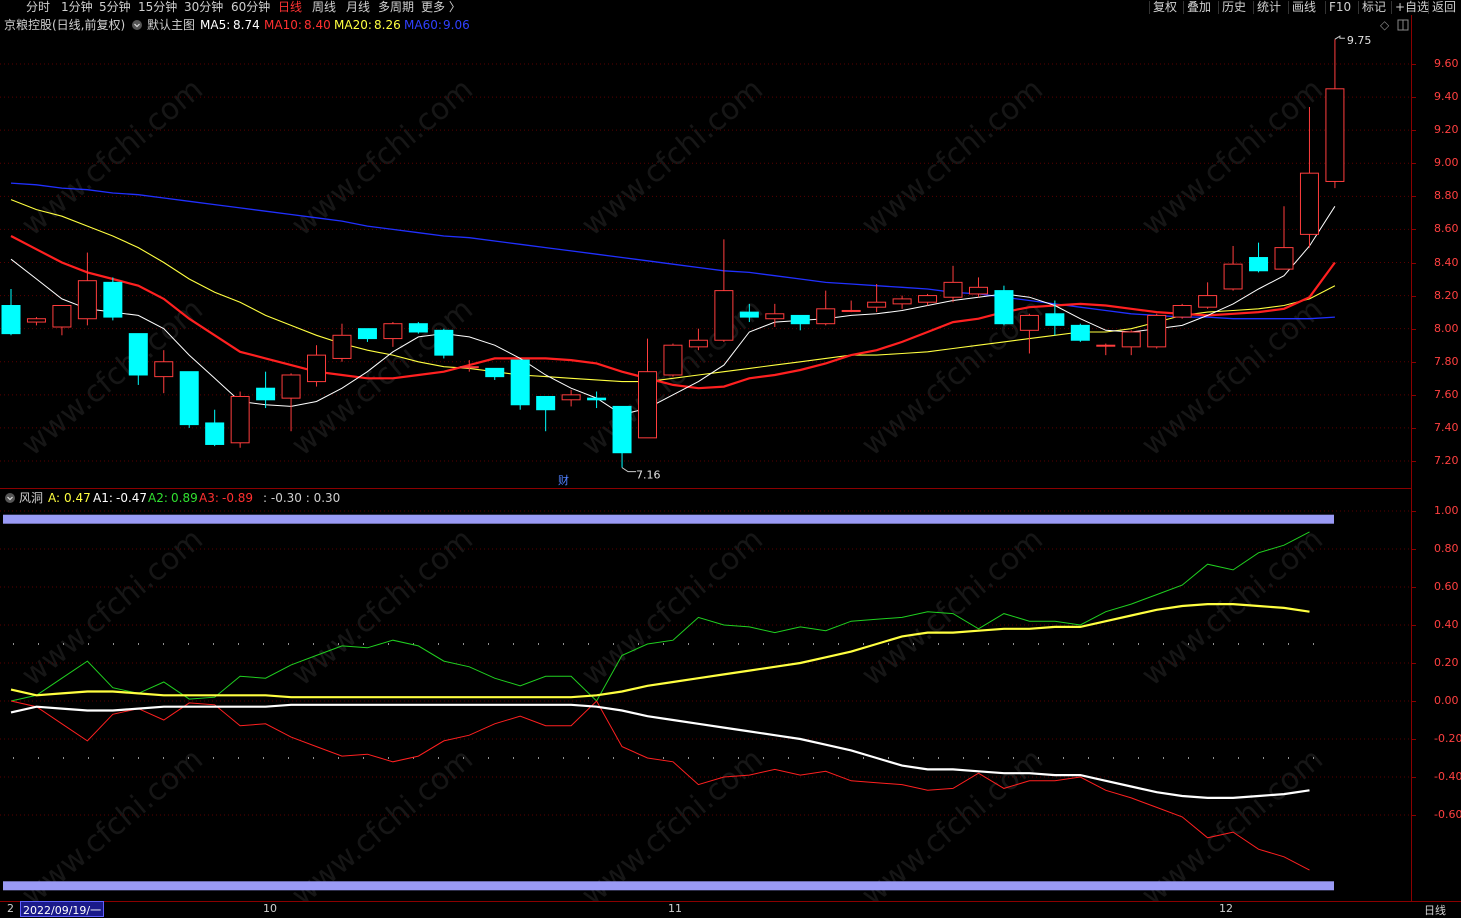  I want to click on period-tab-8: 月线, so click(358, 7).